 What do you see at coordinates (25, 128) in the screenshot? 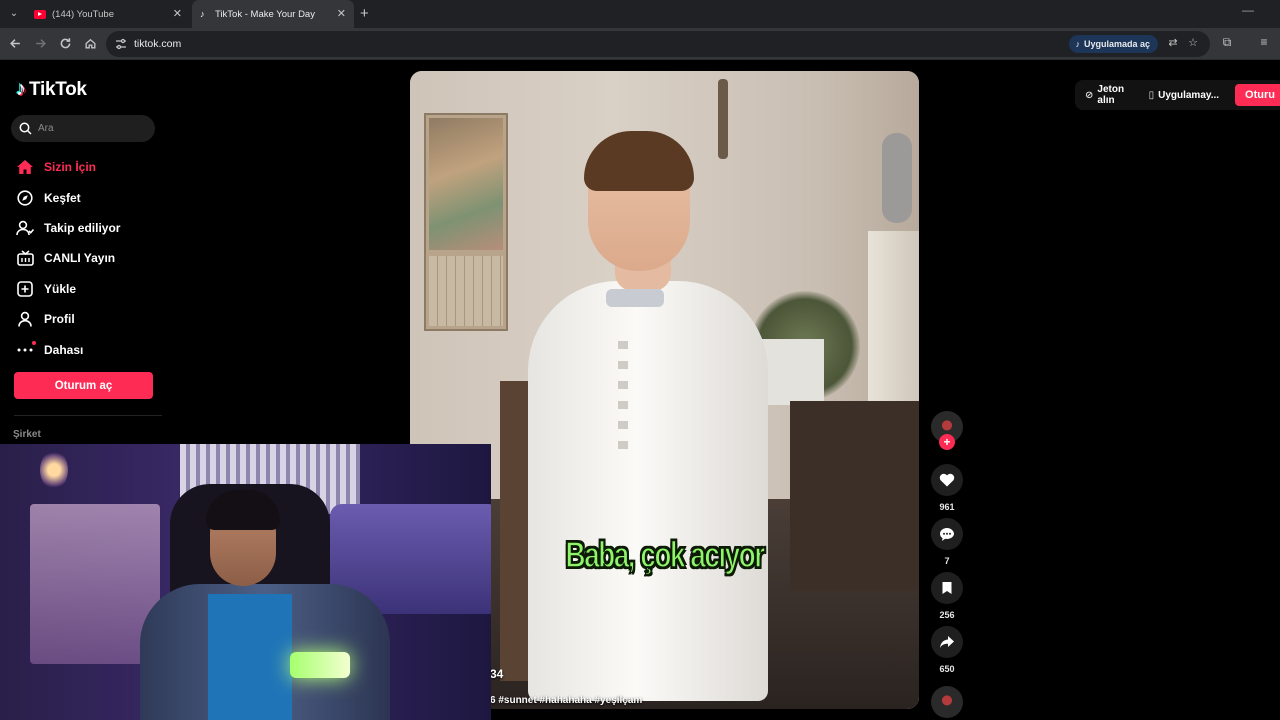
I see `search-icon` at bounding box center [25, 128].